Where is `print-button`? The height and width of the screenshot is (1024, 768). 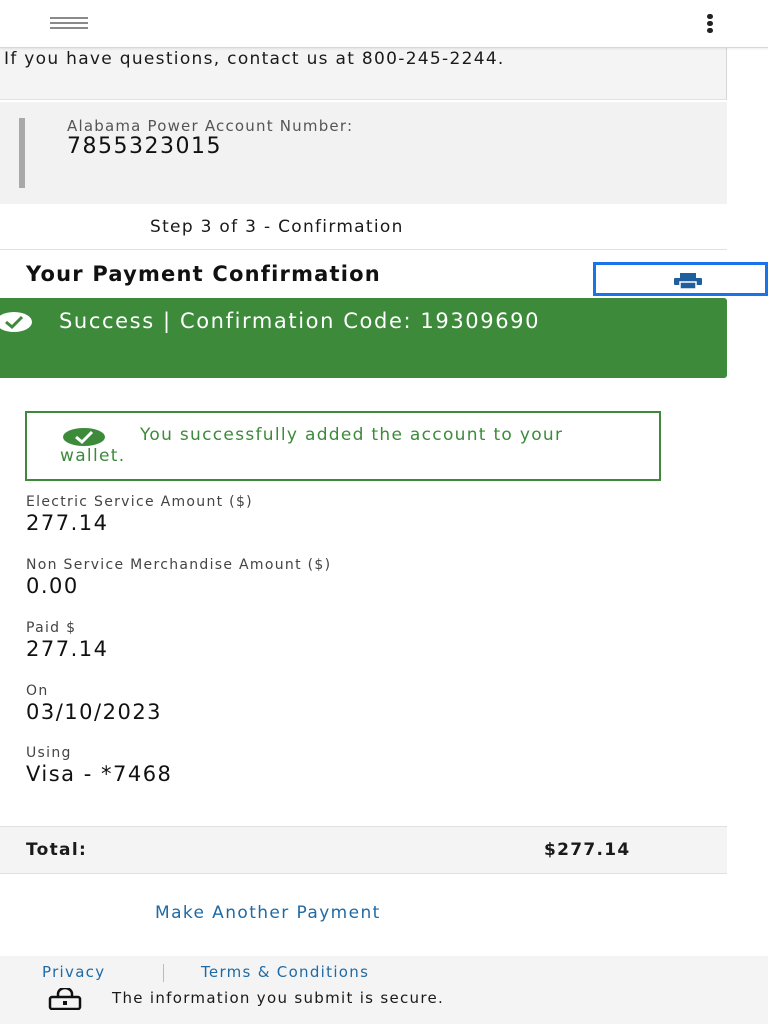 print-button is located at coordinates (680, 279).